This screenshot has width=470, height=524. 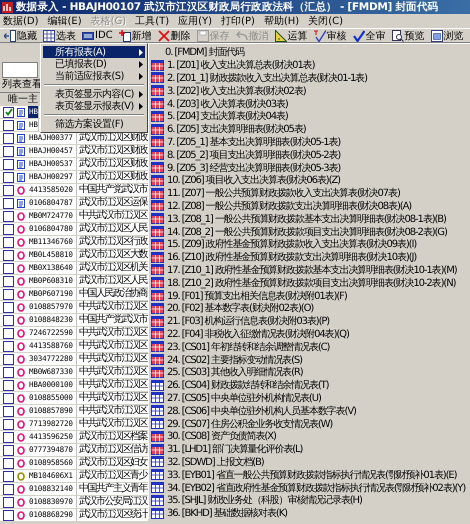 I want to click on menu-item: 11. [Z07] 一般公共预算财政拨款收入支出决算表(财决07表), so click(x=309, y=193).